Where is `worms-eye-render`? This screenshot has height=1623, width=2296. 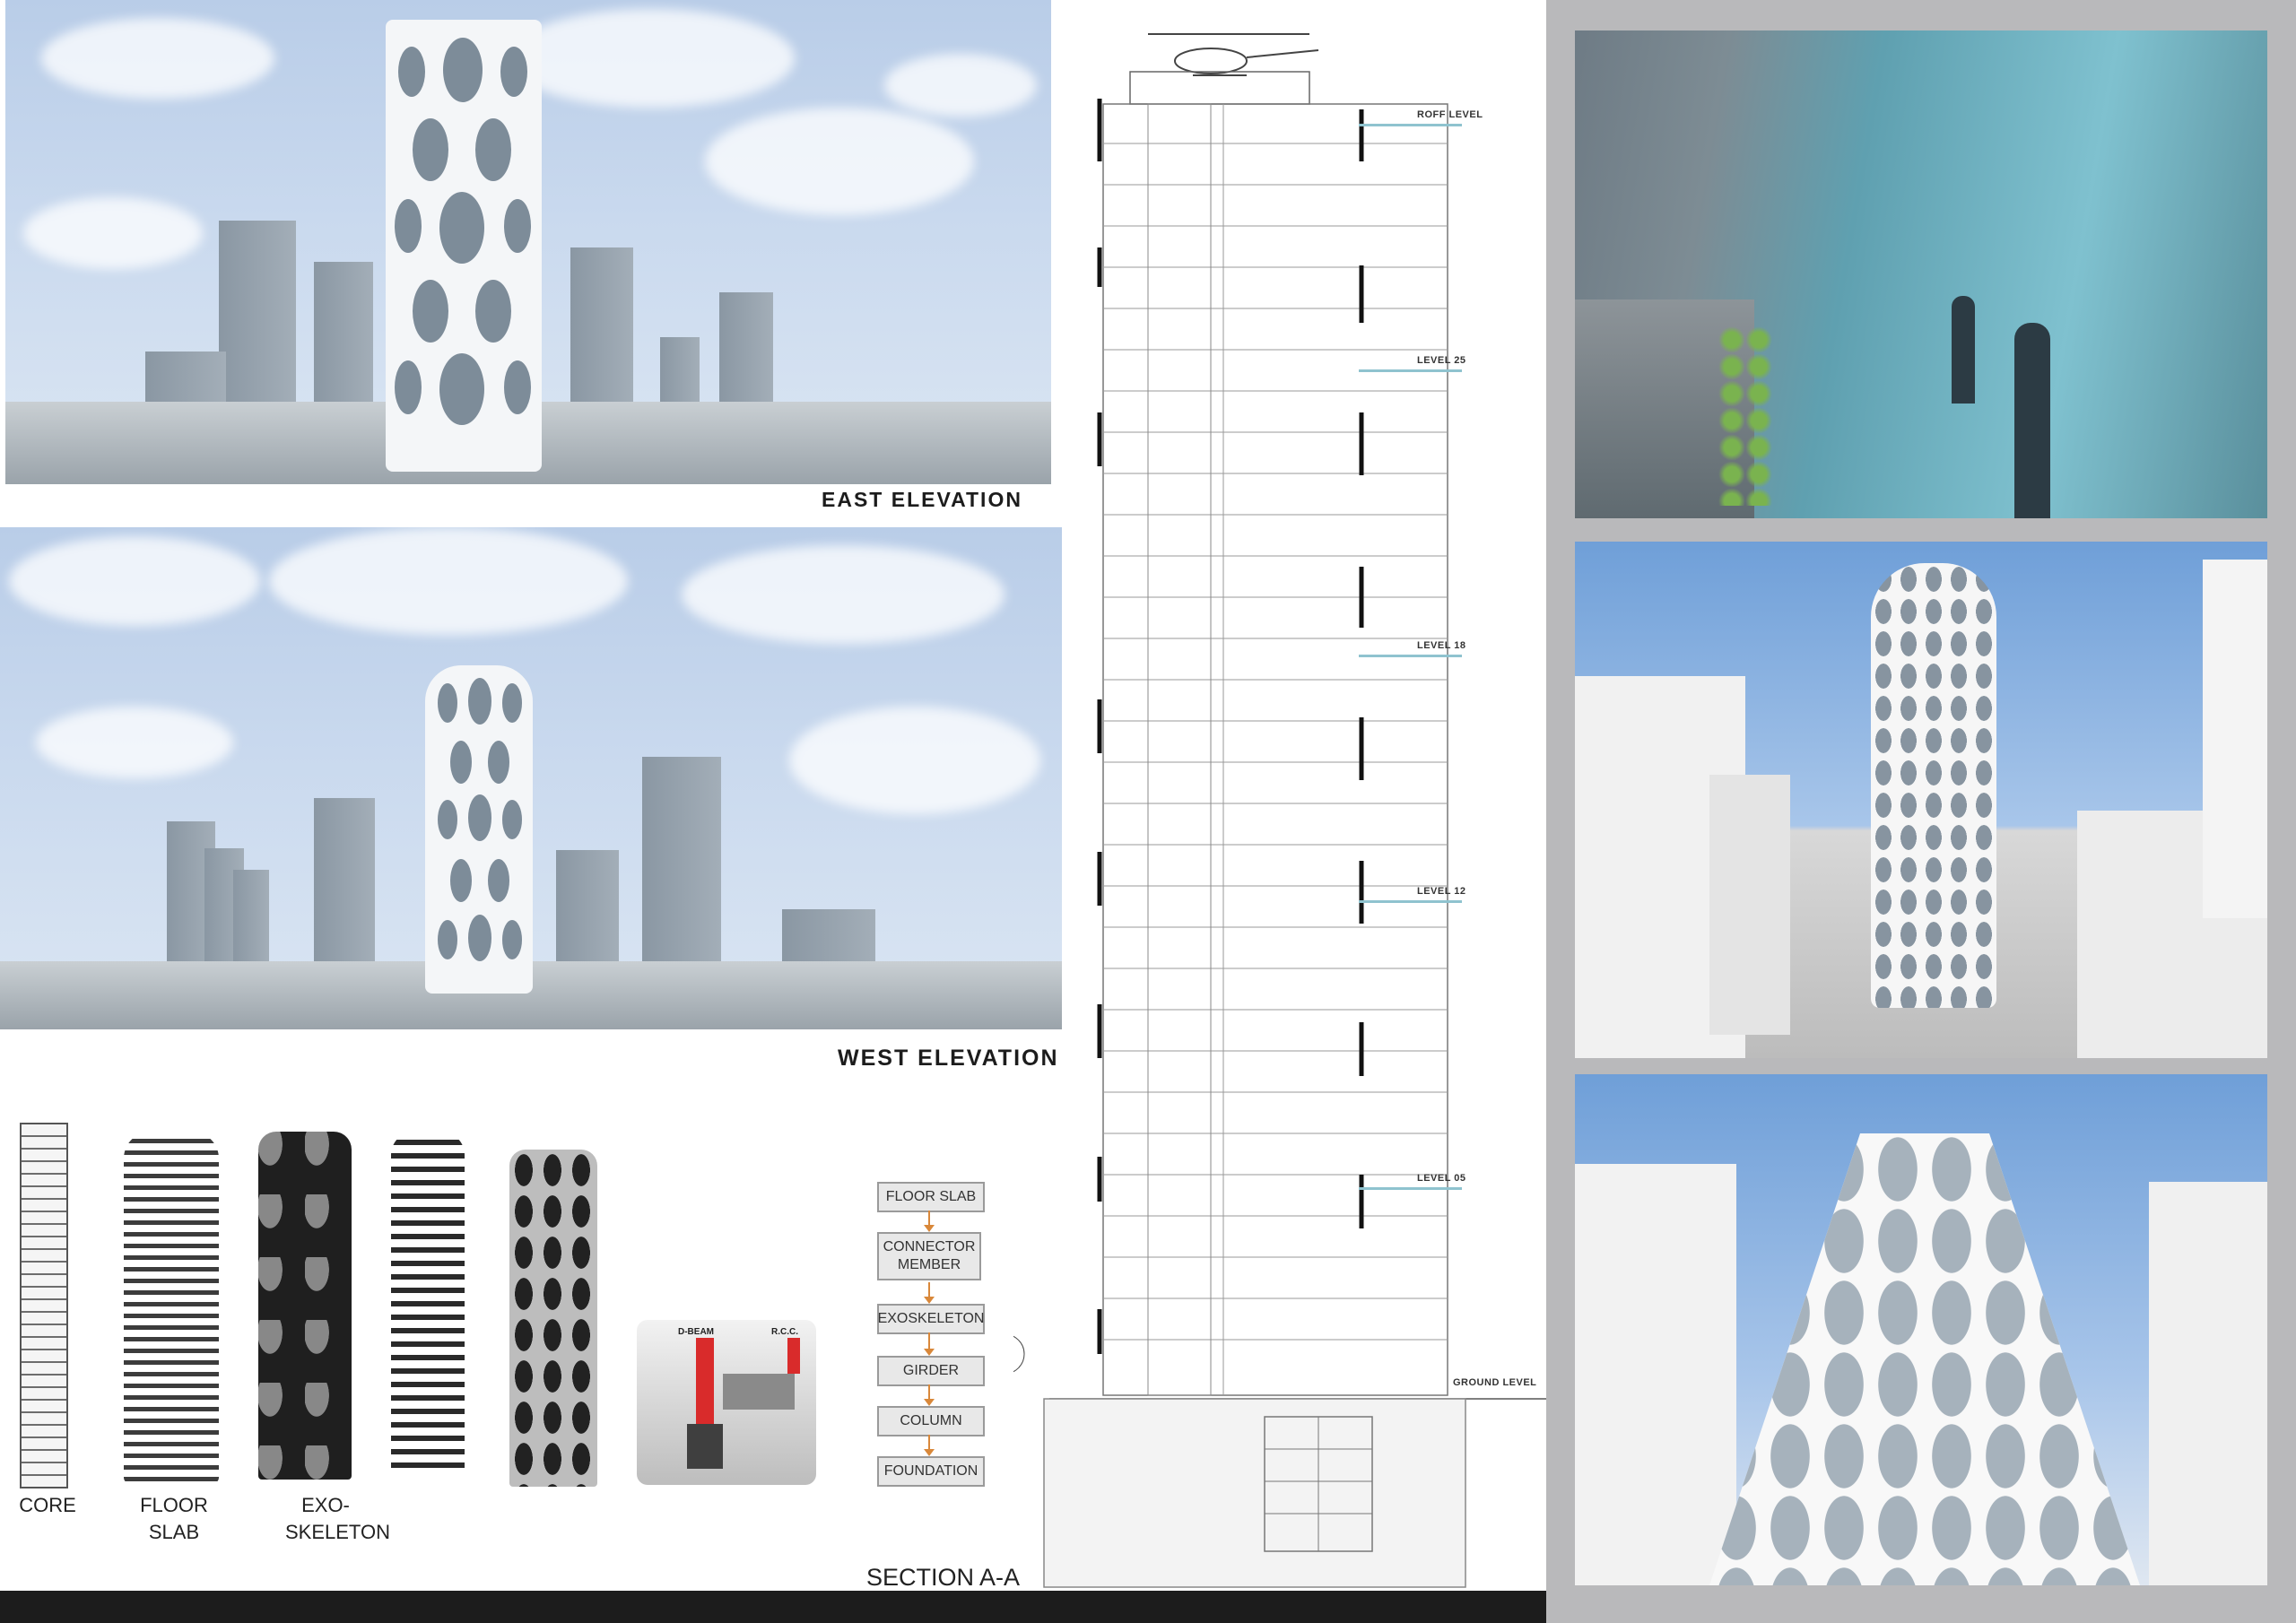 worms-eye-render is located at coordinates (1921, 1329).